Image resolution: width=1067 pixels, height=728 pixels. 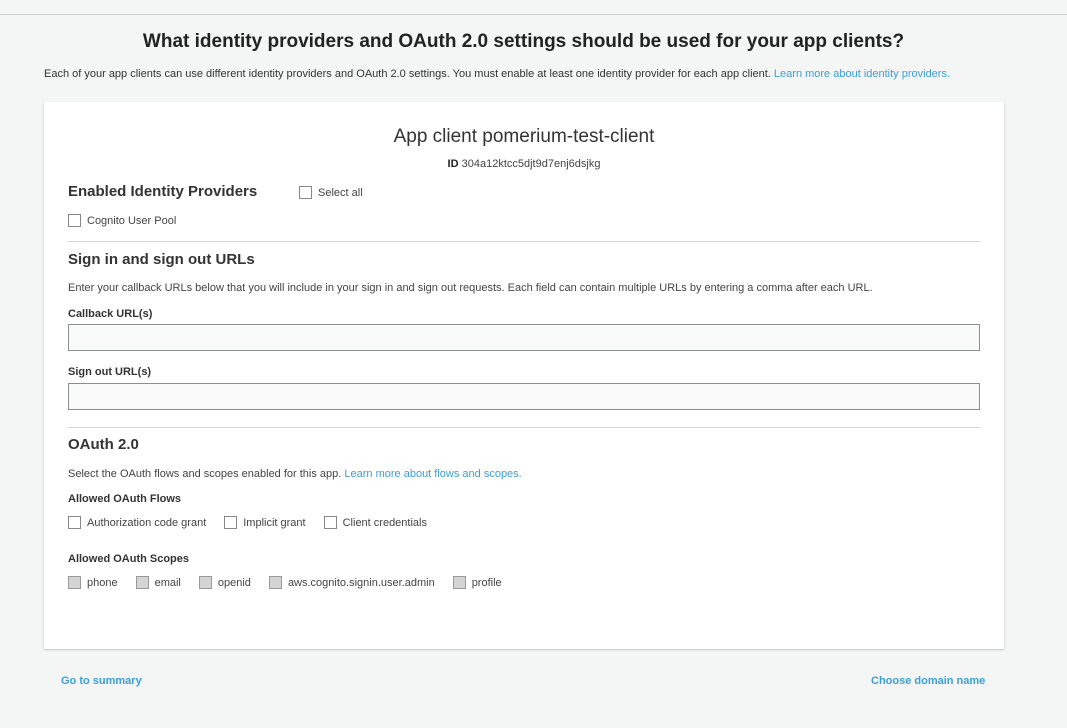 I want to click on identity-provider-list: Cognito User Pool, so click(x=122, y=220).